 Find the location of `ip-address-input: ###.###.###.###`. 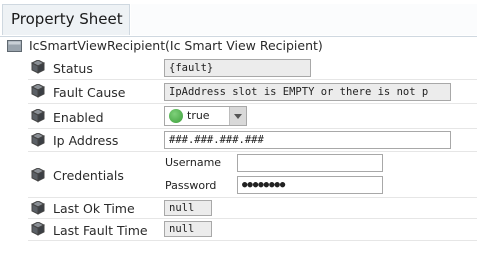

ip-address-input: ###.###.###.### is located at coordinates (307, 140).